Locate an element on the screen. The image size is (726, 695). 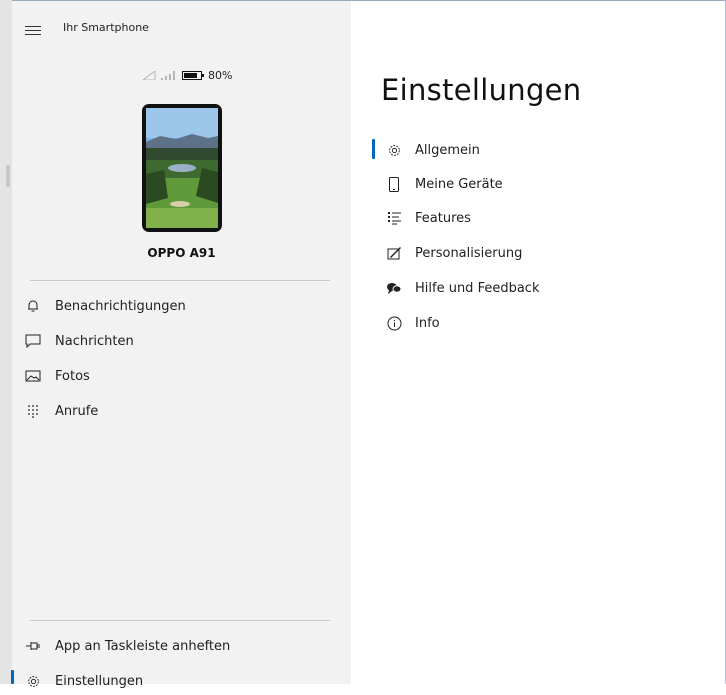
signal-icon is located at coordinates (168, 75).